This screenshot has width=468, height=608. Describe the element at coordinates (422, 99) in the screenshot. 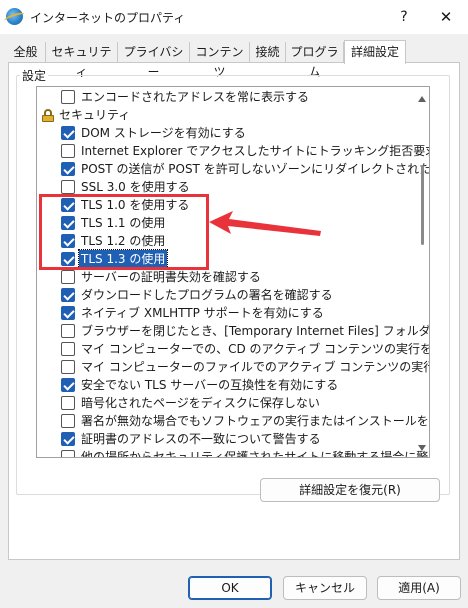

I see `scroll-up-arrow-icon` at that location.